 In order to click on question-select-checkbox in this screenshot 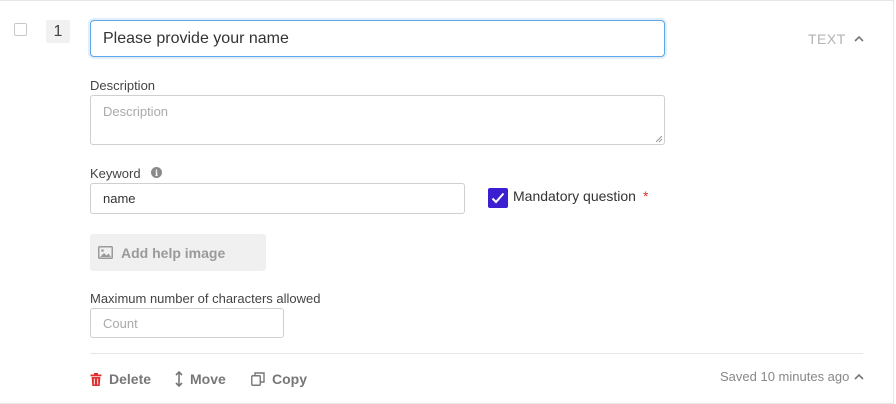, I will do `click(20, 29)`.